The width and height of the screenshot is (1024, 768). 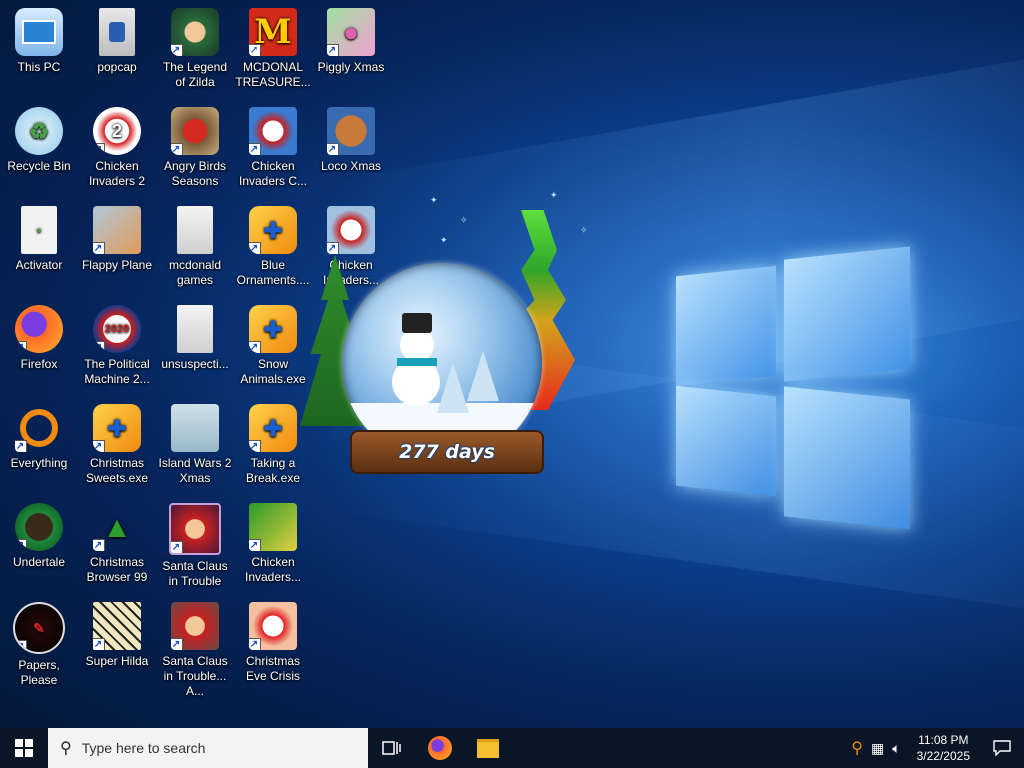 I want to click on chicken-icon: 2 ↗, so click(x=117, y=131).